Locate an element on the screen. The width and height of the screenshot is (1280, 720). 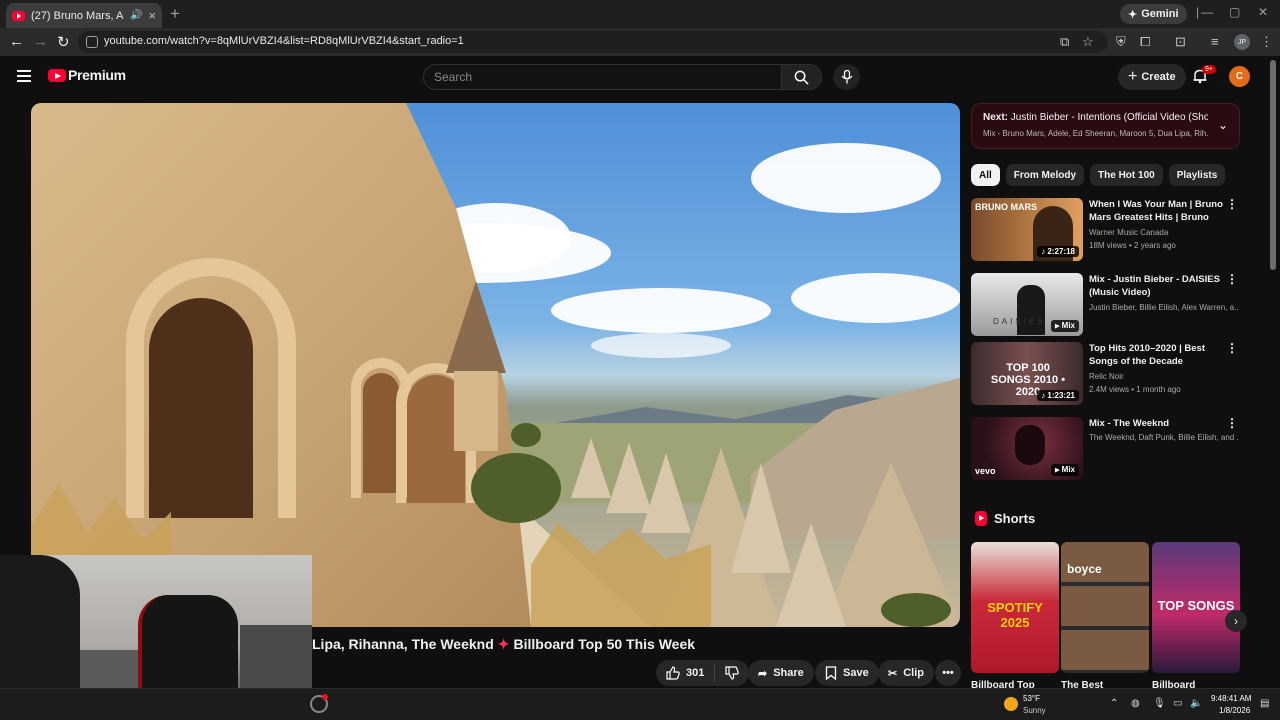
duration-badge: ♪ 1:23:21 is located at coordinates (1058, 395).